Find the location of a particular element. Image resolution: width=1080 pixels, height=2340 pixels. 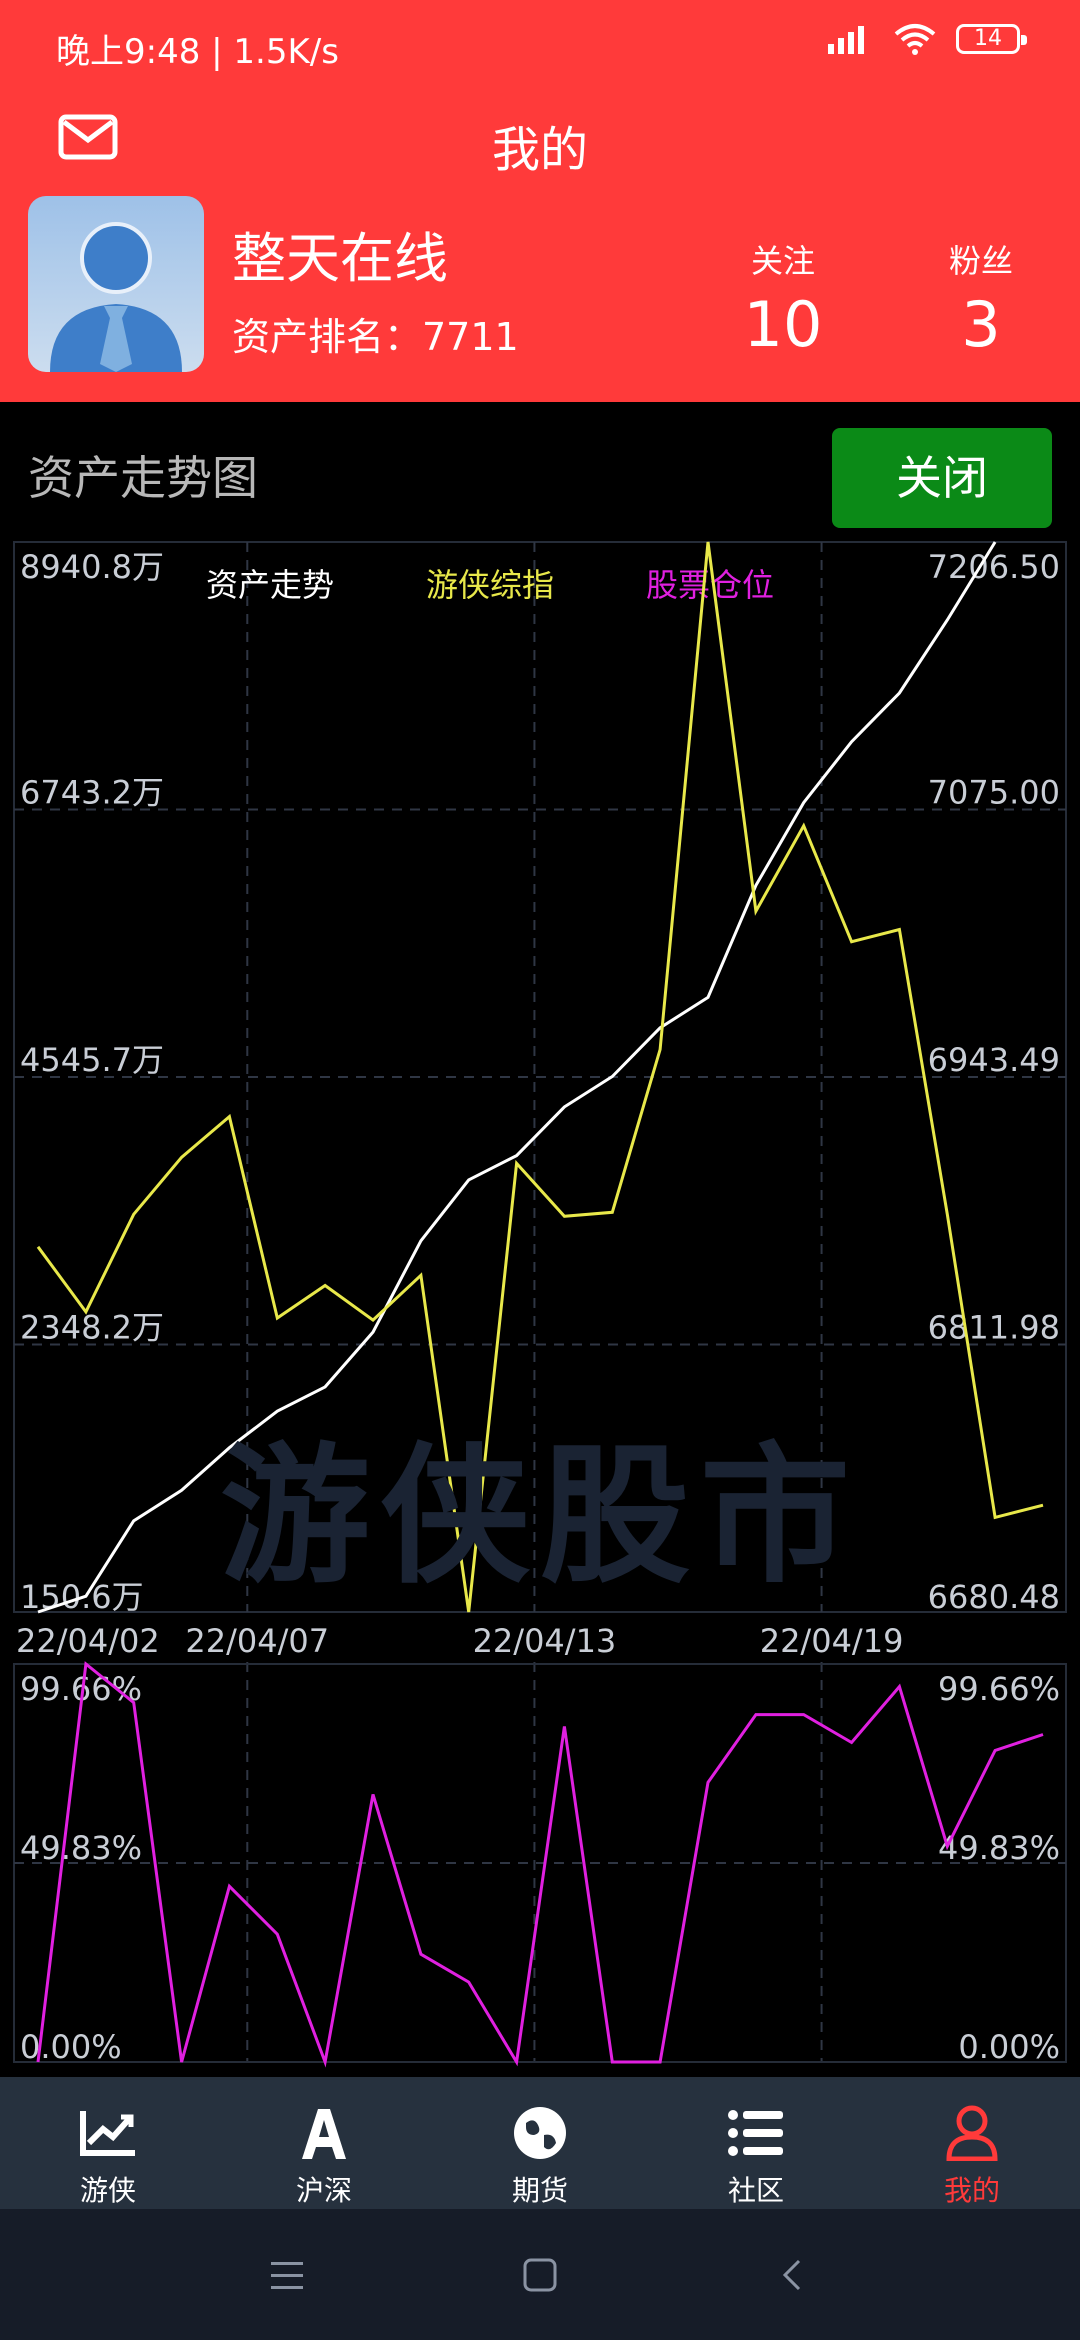

username: 整天在线 is located at coordinates (340, 258).